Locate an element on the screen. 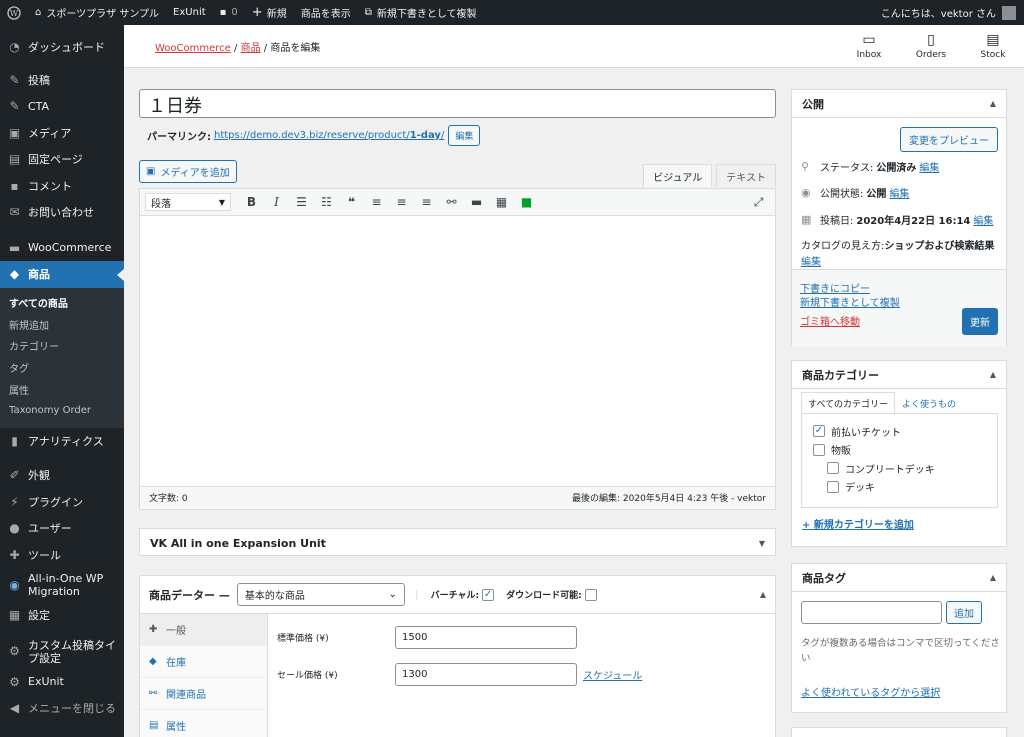 The height and width of the screenshot is (737, 1024). view-product-link: 商品を表示 is located at coordinates (326, 12).